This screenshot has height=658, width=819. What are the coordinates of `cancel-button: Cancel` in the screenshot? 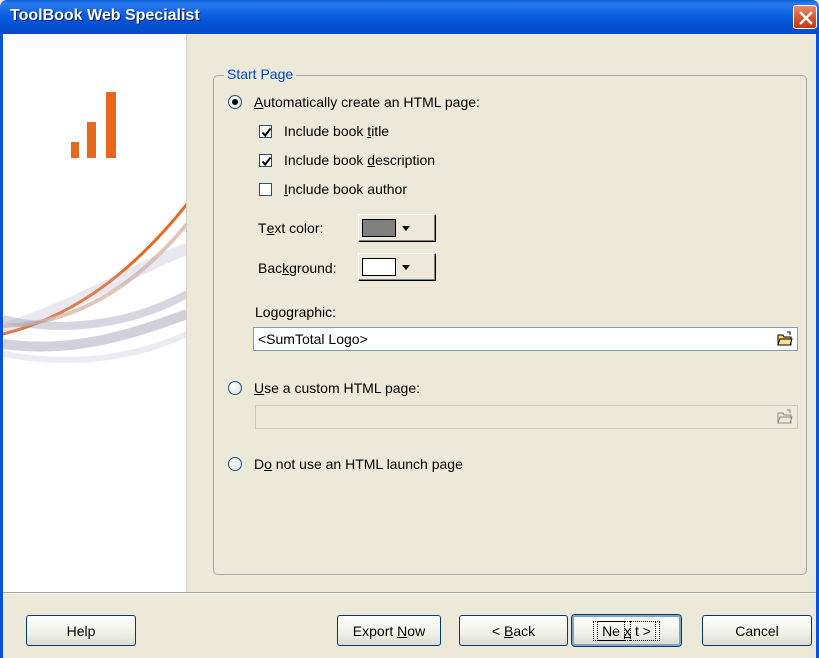 It's located at (757, 630).